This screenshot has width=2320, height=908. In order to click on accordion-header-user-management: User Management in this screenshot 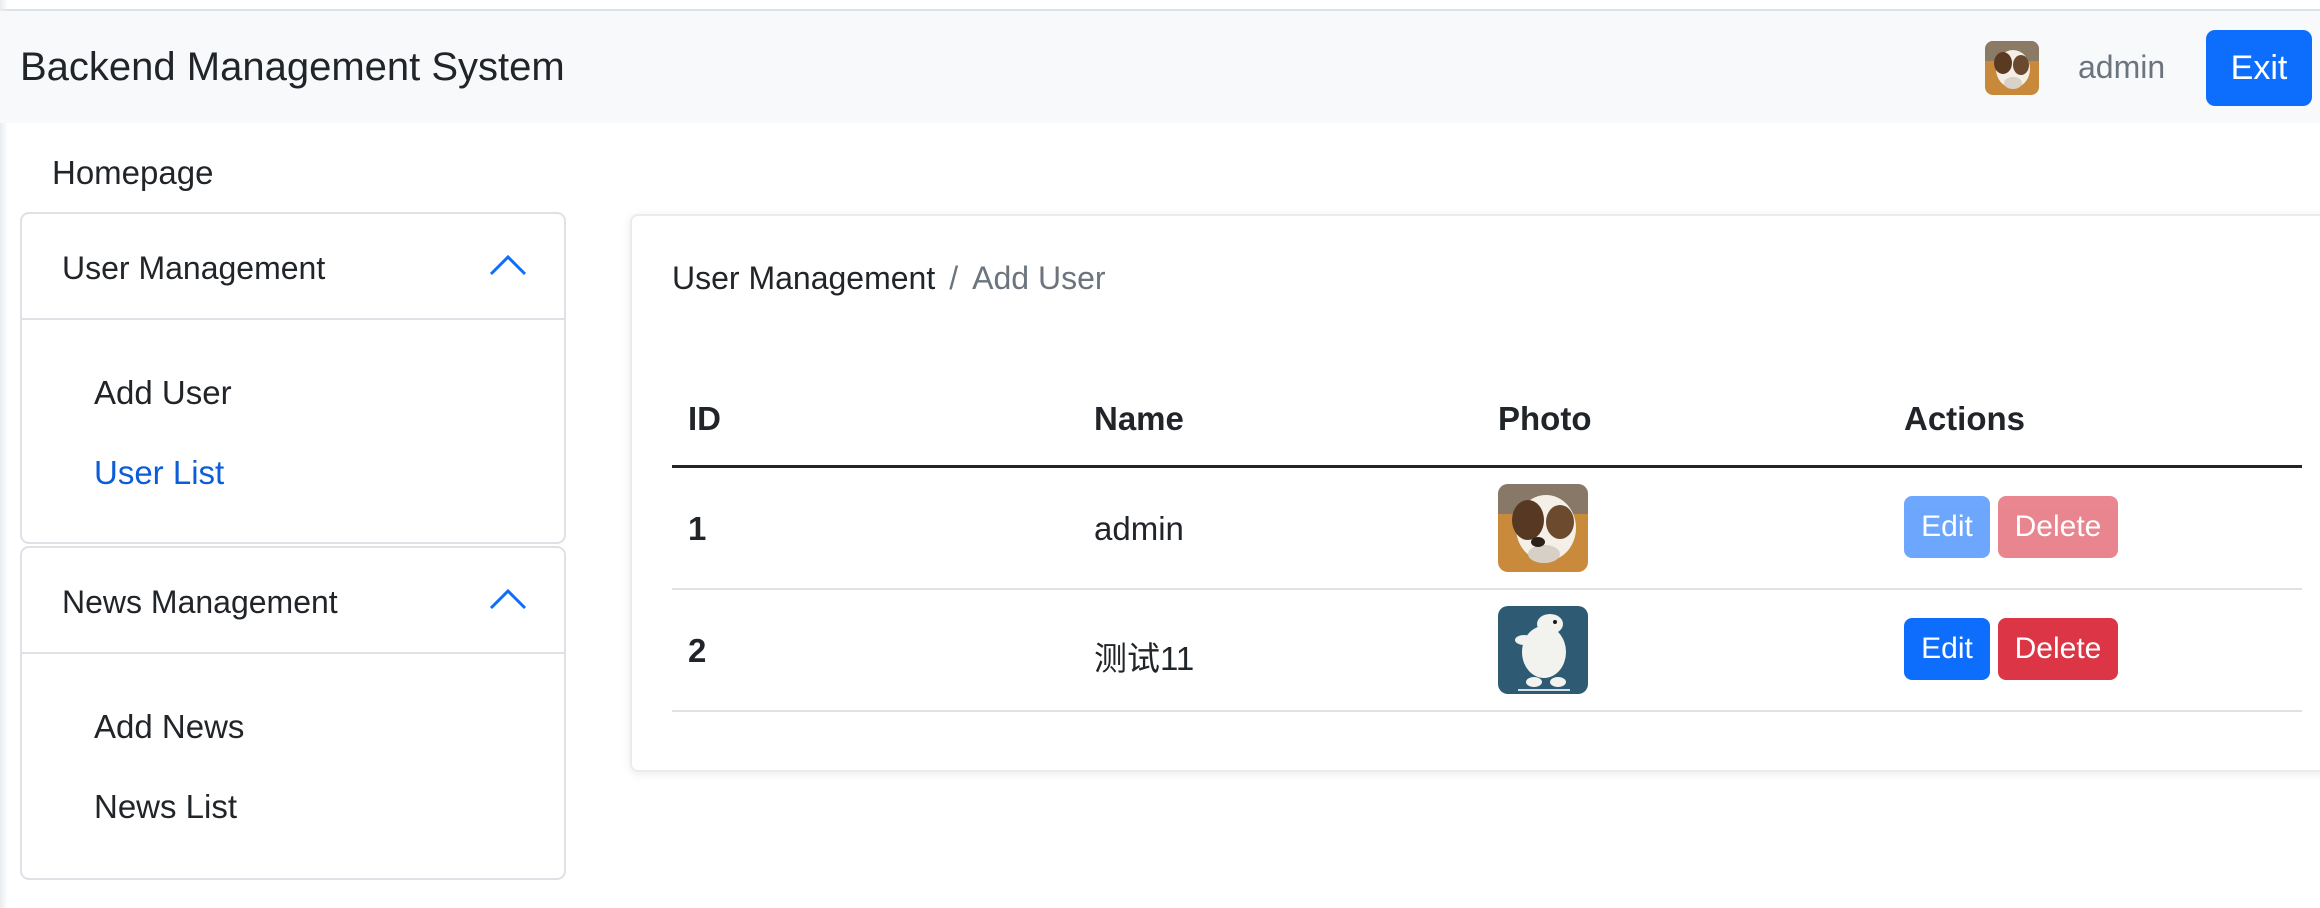, I will do `click(293, 267)`.